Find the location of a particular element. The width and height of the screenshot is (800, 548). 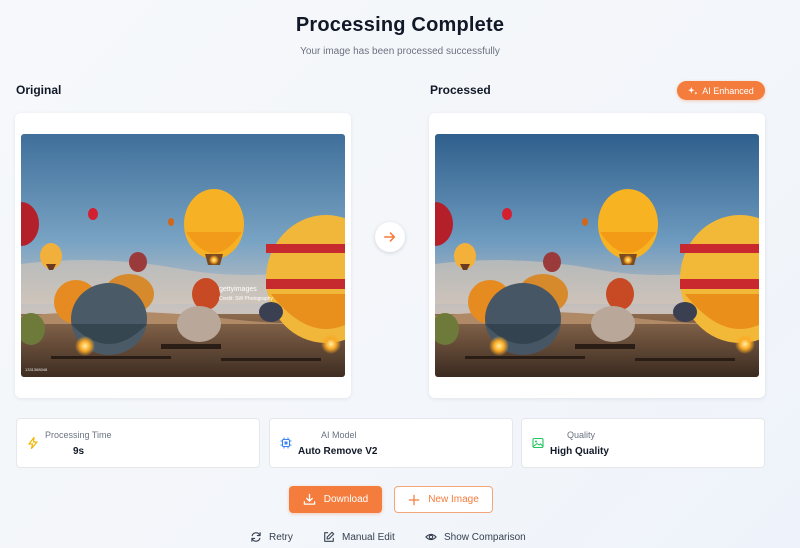

retry-link: Retry is located at coordinates (271, 537).